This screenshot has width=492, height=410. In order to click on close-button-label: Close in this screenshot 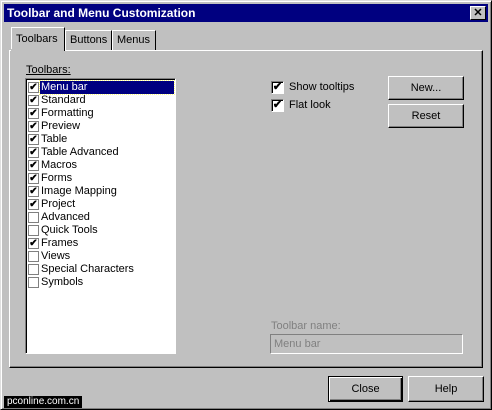, I will do `click(365, 389)`.